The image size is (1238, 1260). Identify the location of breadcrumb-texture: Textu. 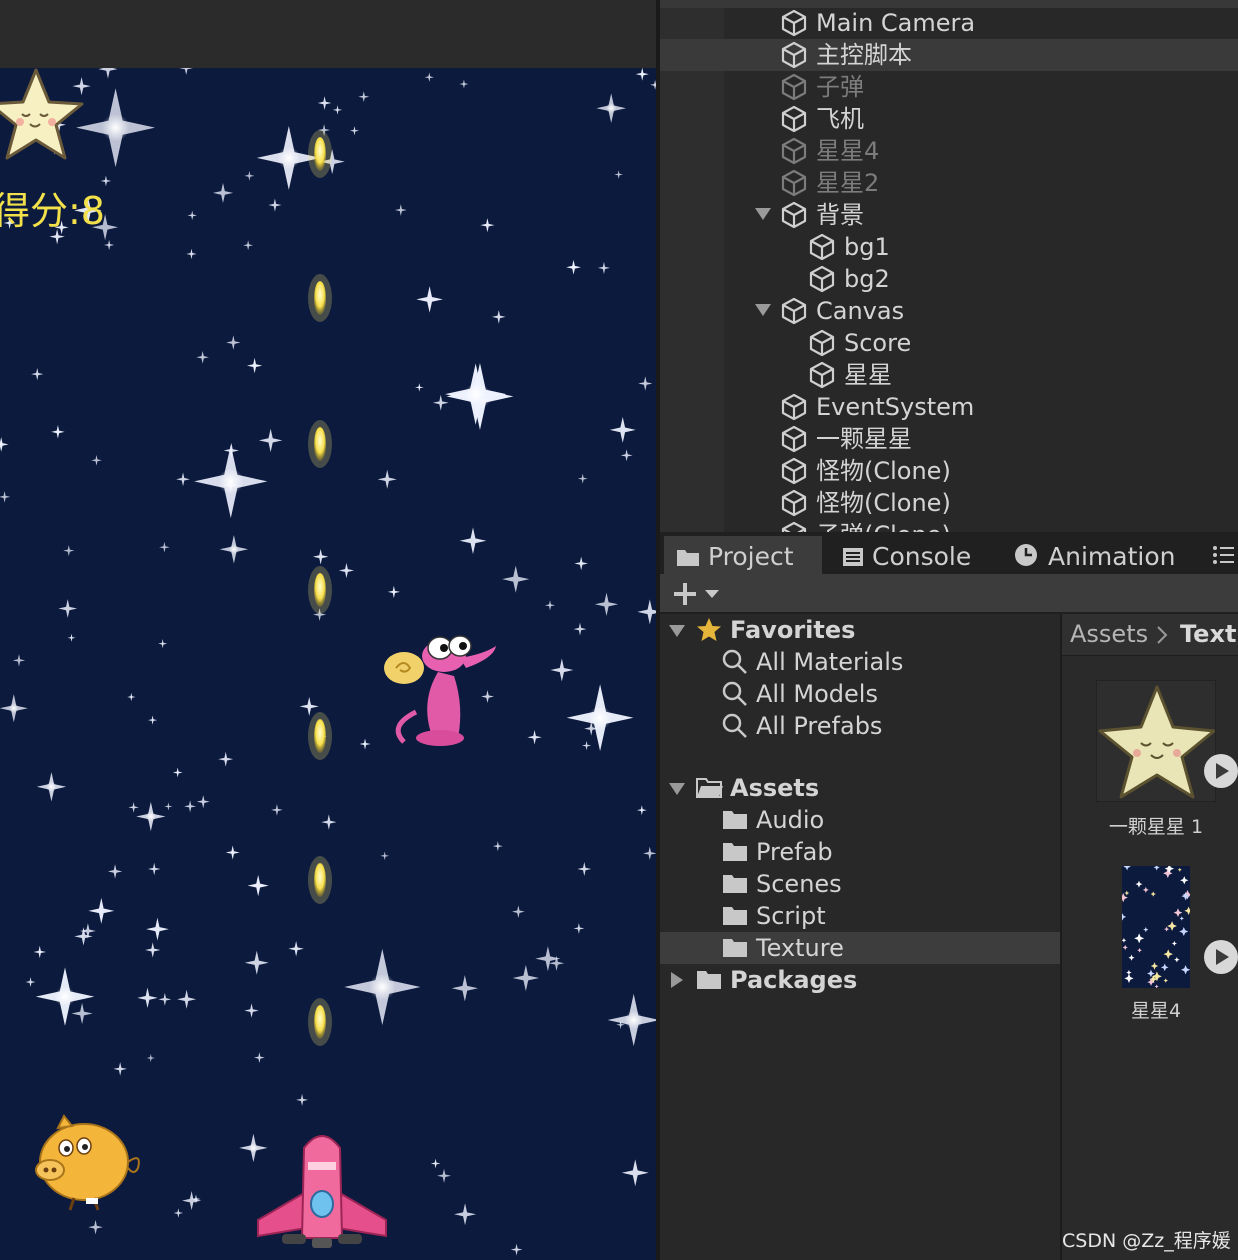
(1209, 634).